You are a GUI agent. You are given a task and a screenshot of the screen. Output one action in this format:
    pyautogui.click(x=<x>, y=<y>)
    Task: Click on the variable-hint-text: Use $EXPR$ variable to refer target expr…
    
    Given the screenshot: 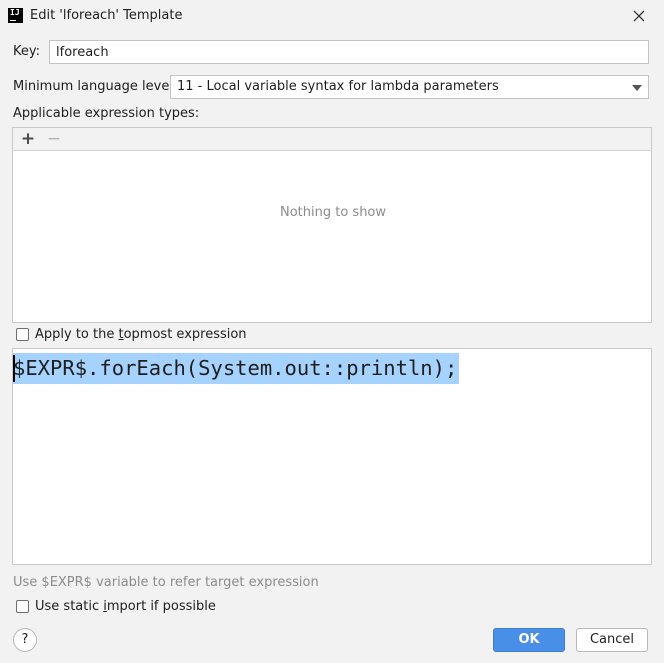 What is the action you would take?
    pyautogui.click(x=166, y=582)
    